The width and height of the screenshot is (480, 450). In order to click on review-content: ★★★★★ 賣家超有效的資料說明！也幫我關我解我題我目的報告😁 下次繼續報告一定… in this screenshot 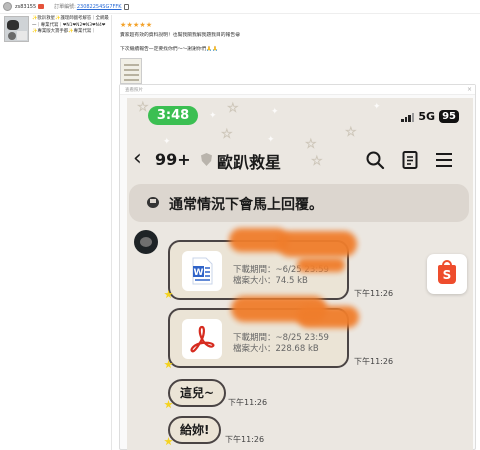, I will do `click(180, 52)`.